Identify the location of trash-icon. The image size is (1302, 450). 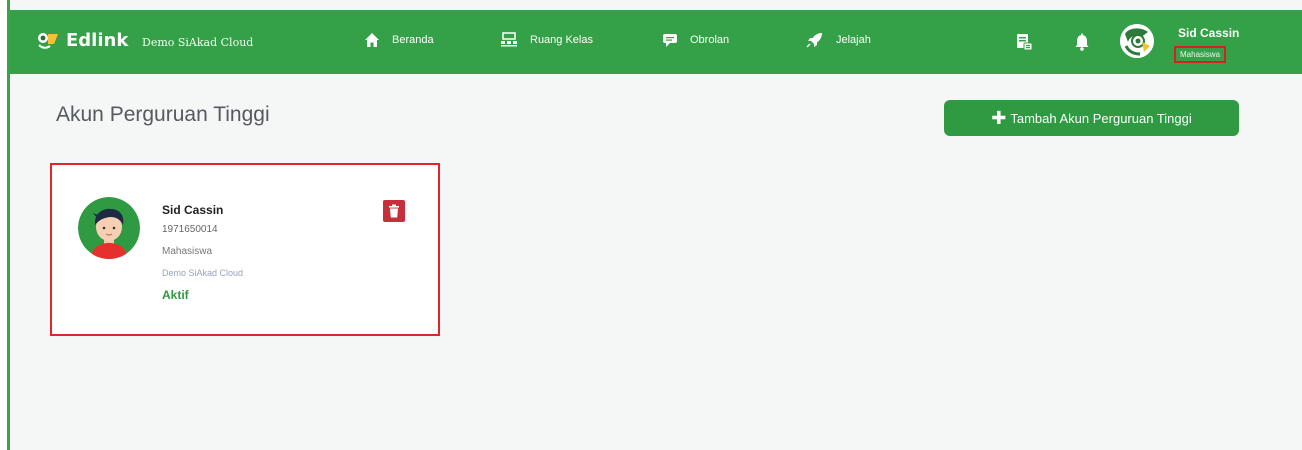
(394, 211).